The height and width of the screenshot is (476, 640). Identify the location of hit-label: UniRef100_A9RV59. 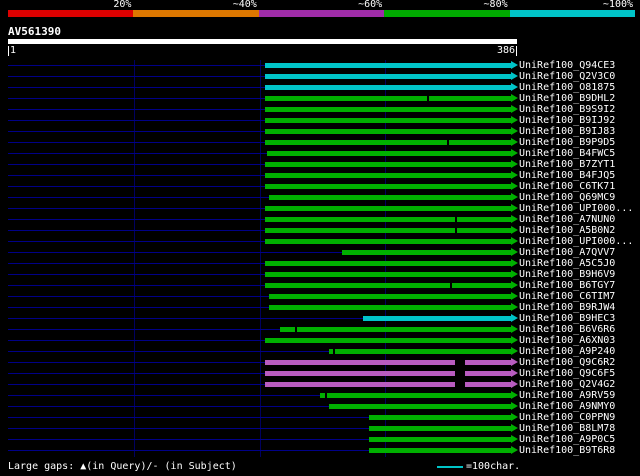
(567, 395).